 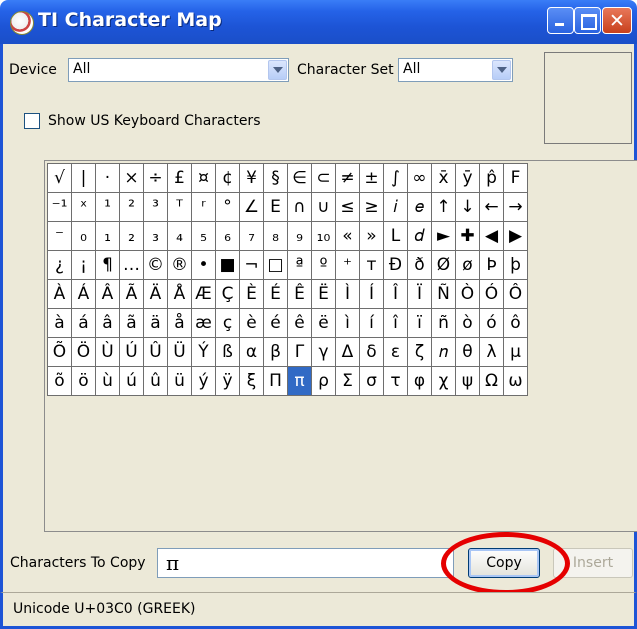 I want to click on character-cell: ₆, so click(x=227, y=236).